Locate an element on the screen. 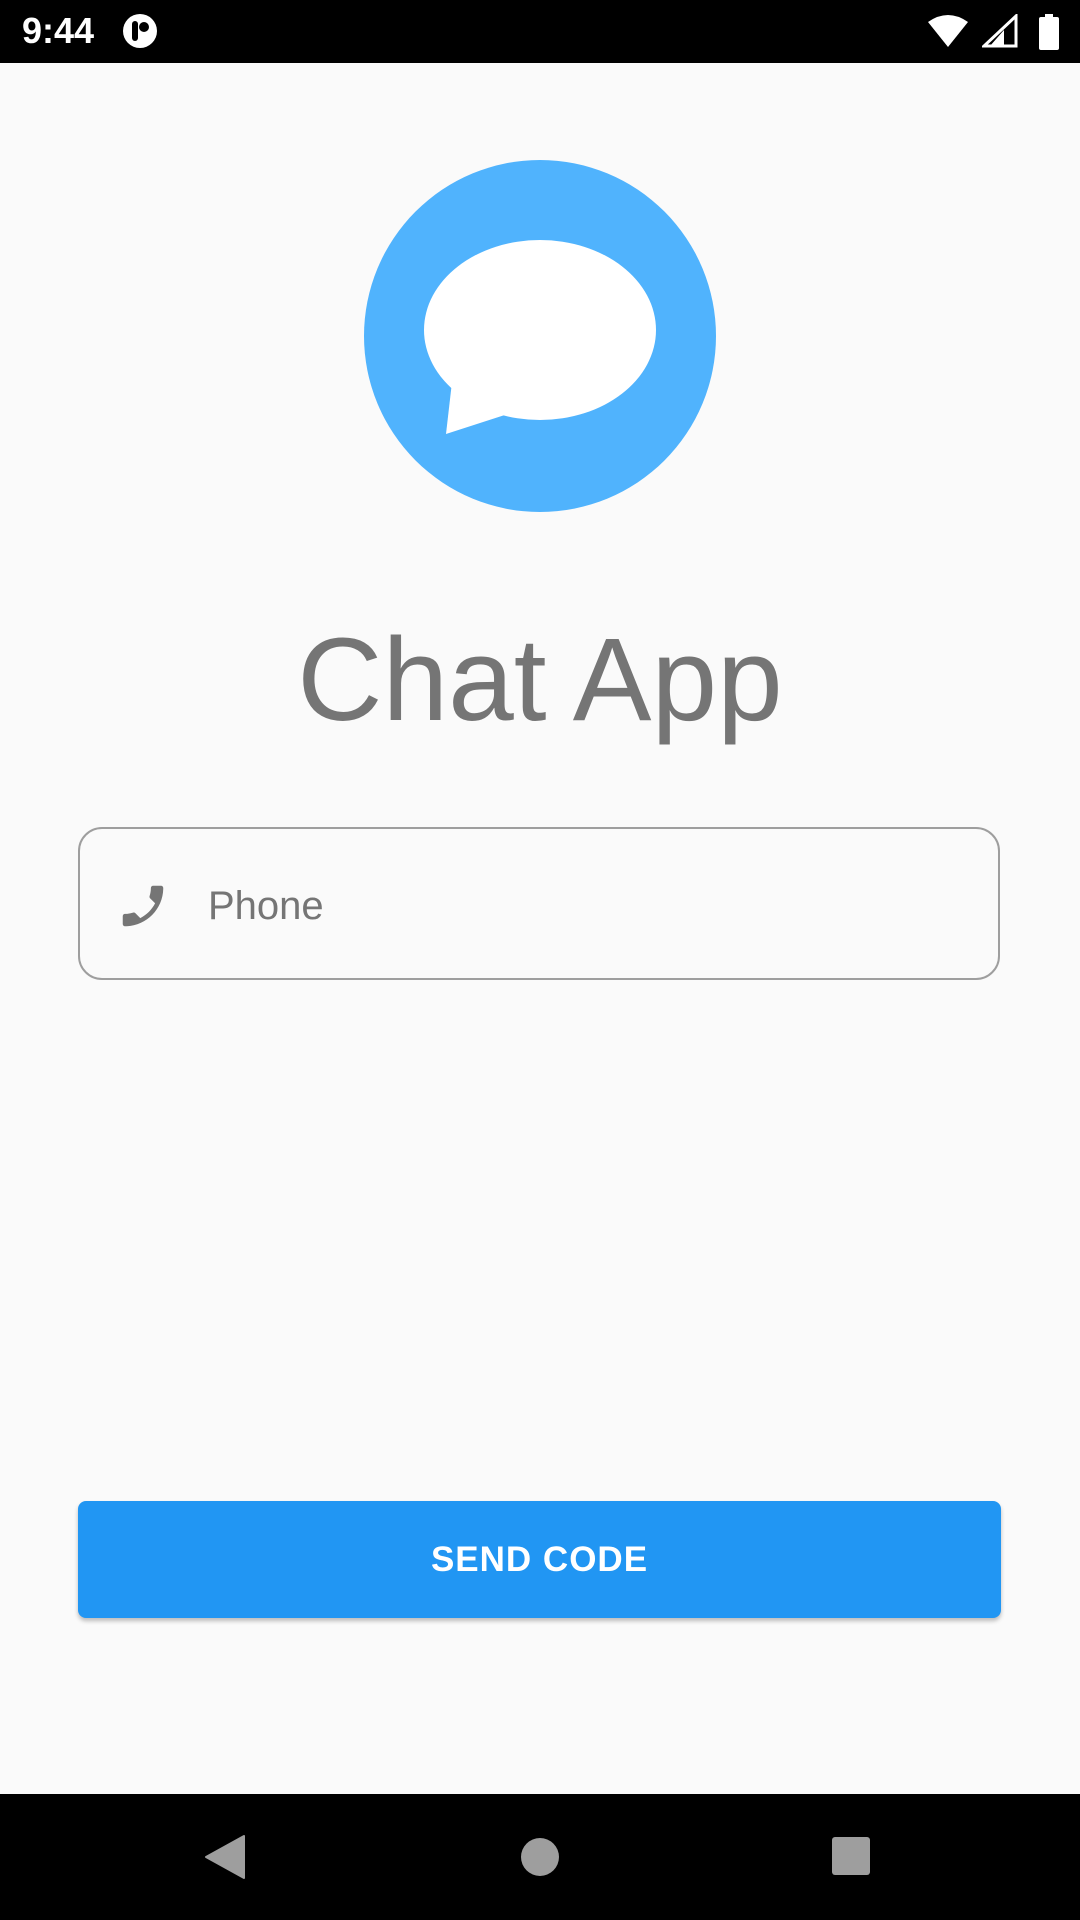  phone-icon is located at coordinates (143, 906).